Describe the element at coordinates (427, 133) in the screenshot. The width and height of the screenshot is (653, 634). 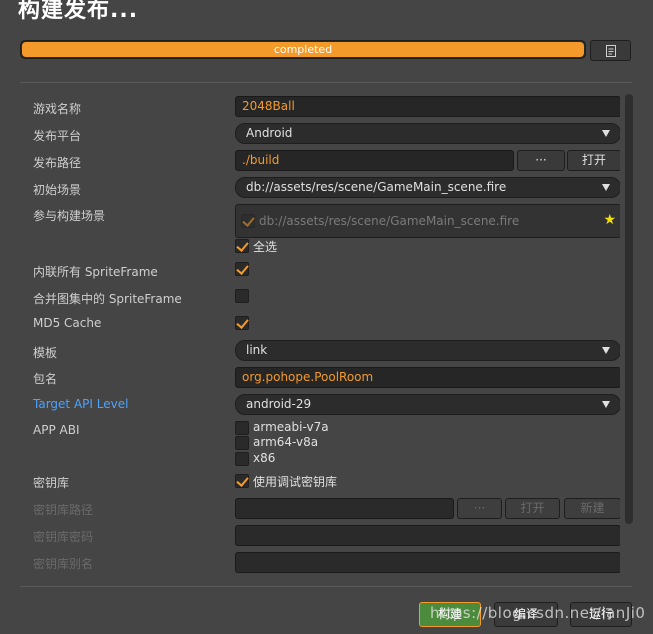
I see `platform-select: Android` at that location.